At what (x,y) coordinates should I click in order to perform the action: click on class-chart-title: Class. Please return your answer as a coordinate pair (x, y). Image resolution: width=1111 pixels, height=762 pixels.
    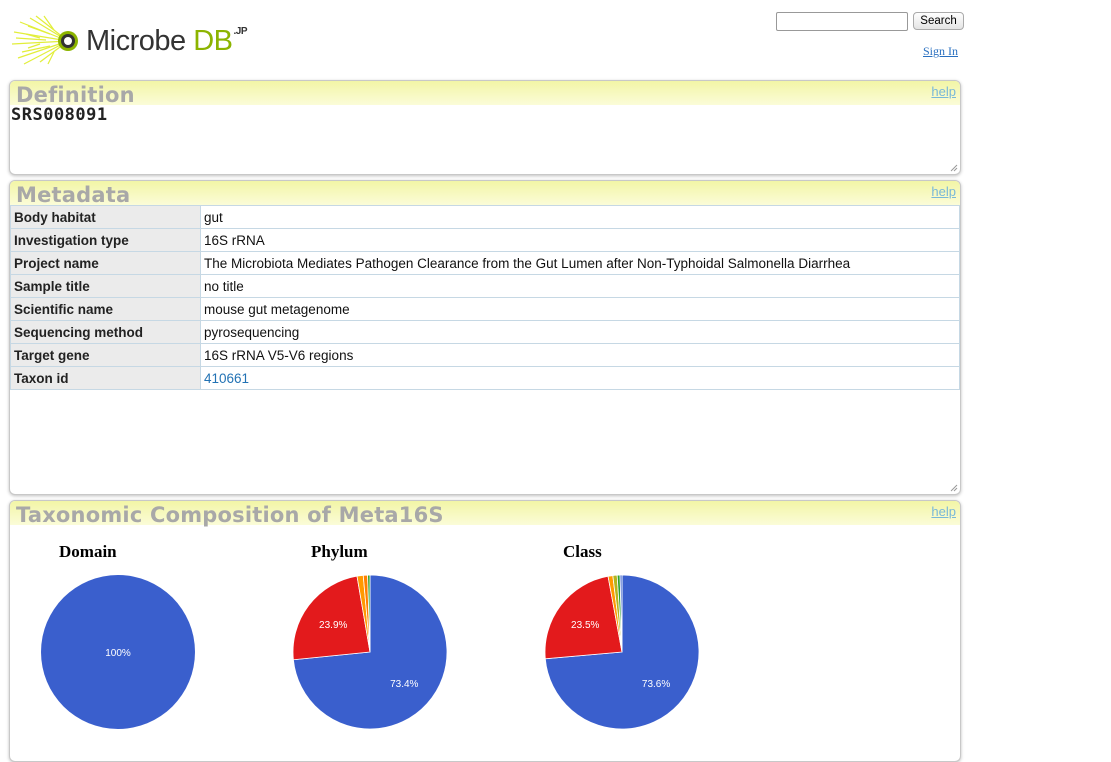
    Looking at the image, I should click on (582, 551).